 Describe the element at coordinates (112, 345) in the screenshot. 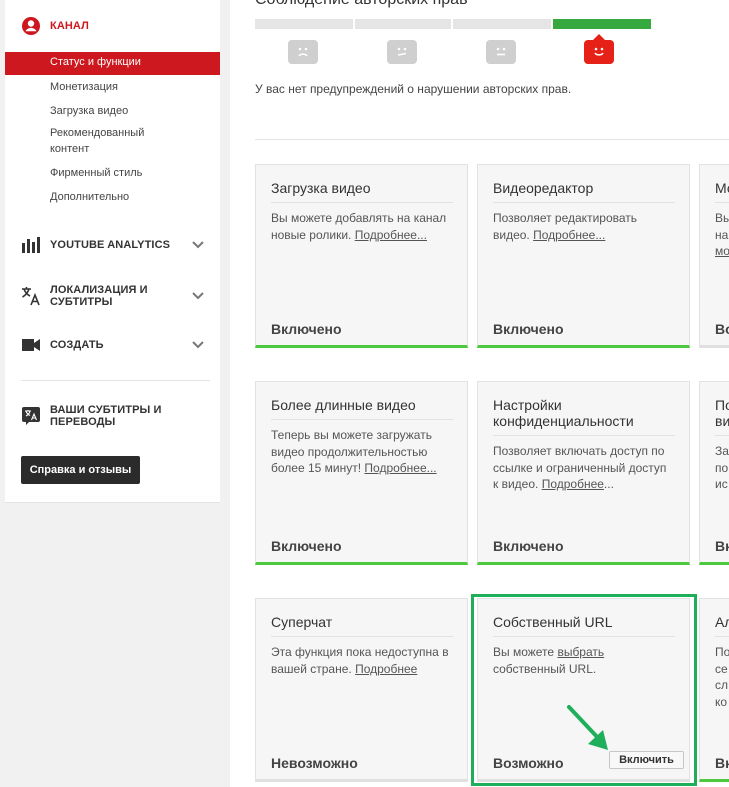

I see `sidebar-section-create: СОЗДАТЬ` at that location.